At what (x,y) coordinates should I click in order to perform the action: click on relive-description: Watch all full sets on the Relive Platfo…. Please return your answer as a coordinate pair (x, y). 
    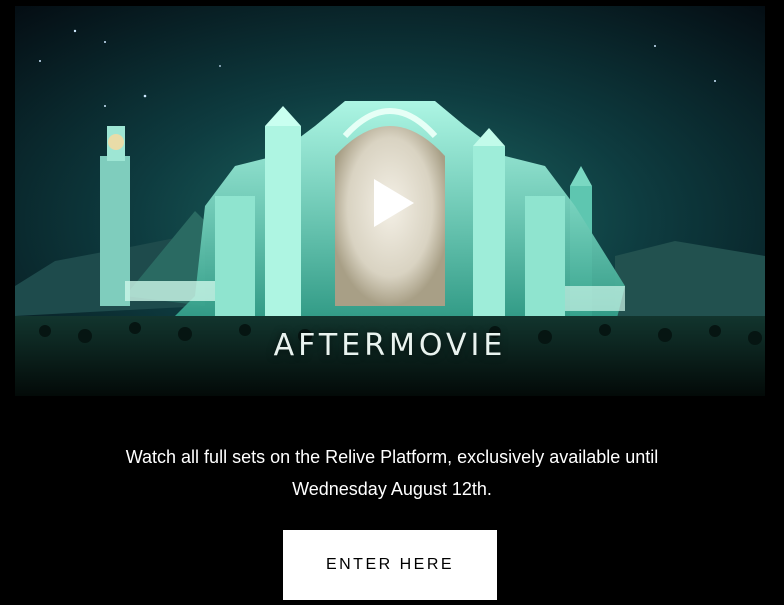
    Looking at the image, I should click on (392, 473).